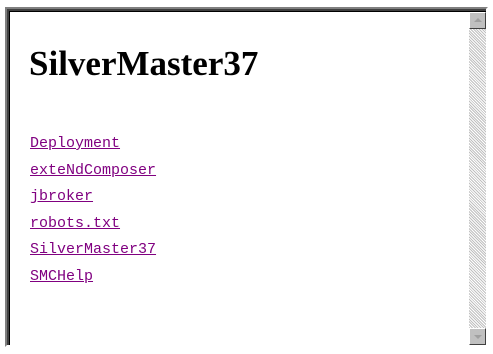 Image resolution: width=493 pixels, height=354 pixels. I want to click on page-title: SilverMaster37, so click(144, 63).